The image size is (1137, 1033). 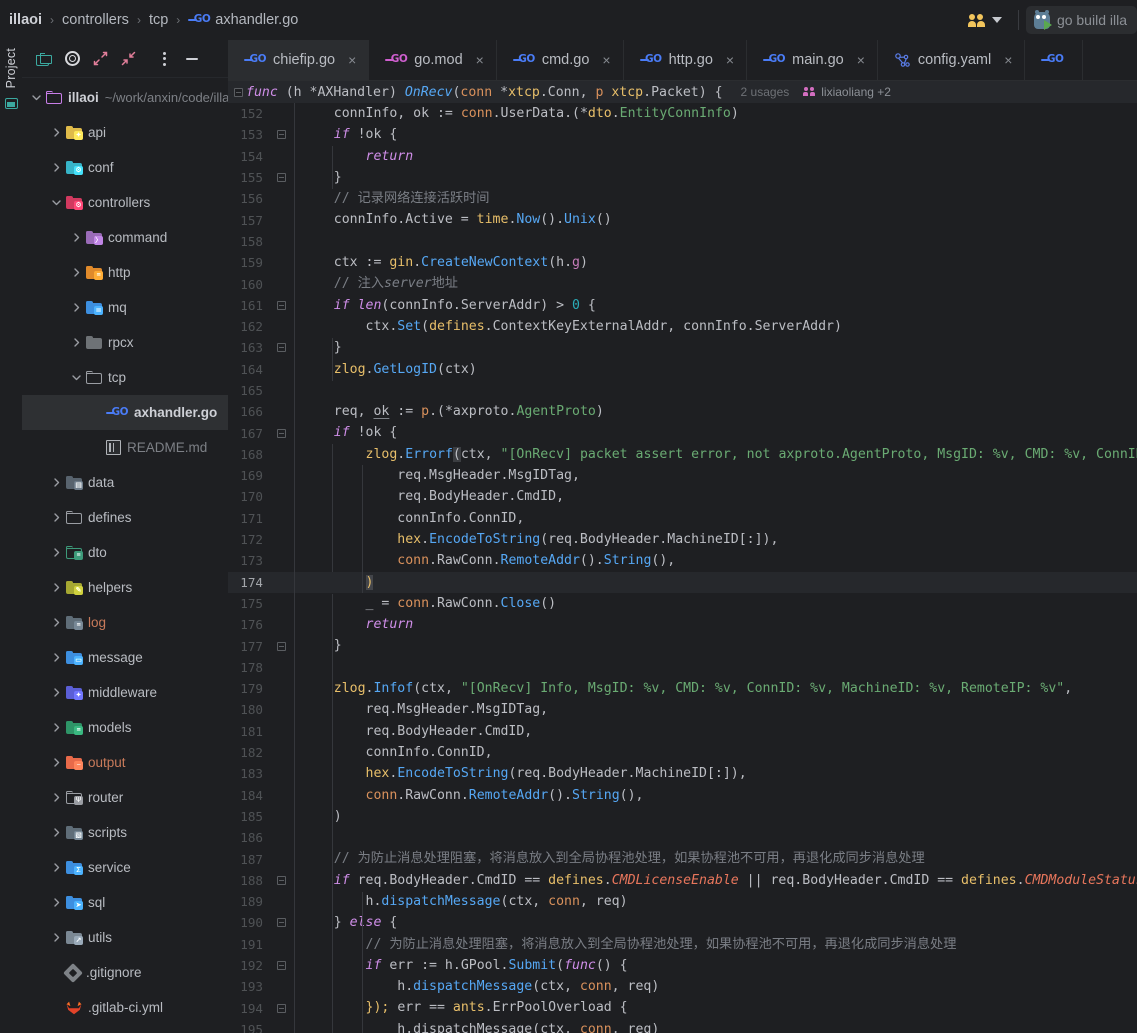 I want to click on code-line: 156 // 记录网络连接活跃时间, so click(x=682, y=198).